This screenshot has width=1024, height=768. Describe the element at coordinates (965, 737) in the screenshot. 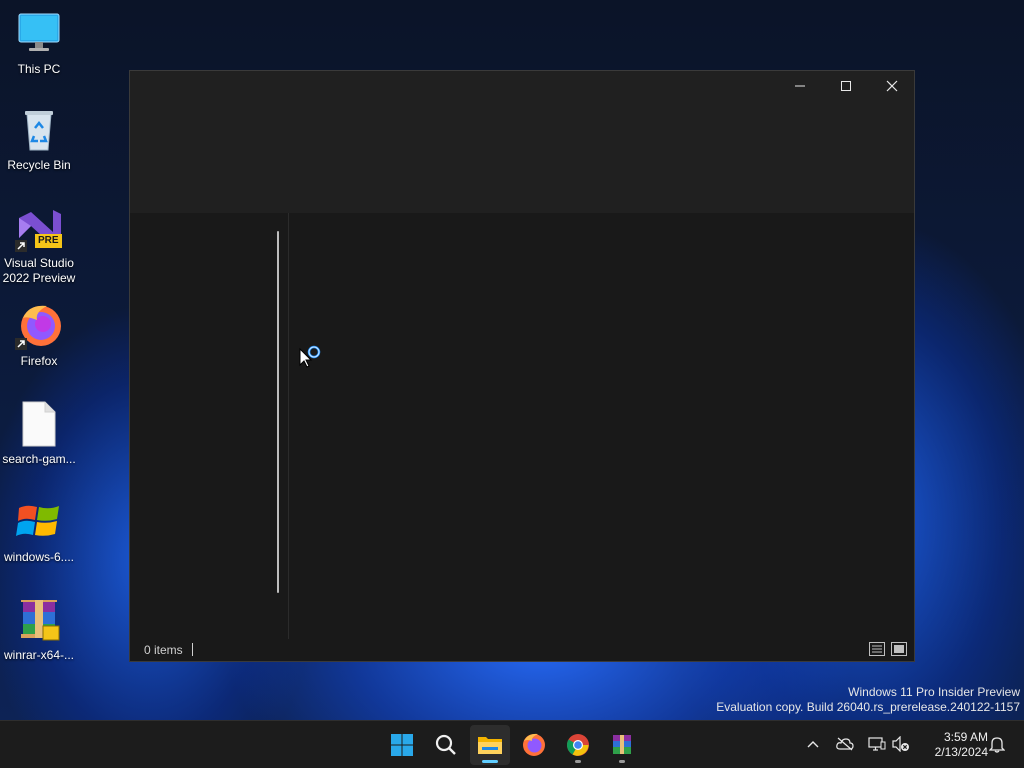

I see `clock-time: 3:59 AM` at that location.